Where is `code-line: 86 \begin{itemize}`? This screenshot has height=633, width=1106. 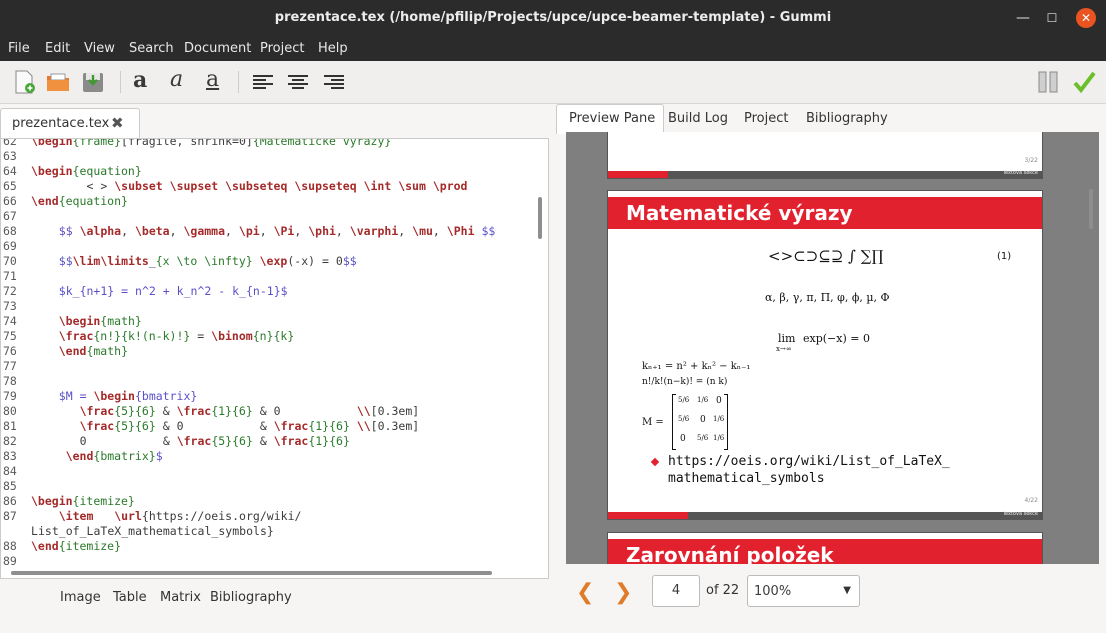 code-line: 86 \begin{itemize} is located at coordinates (68, 501).